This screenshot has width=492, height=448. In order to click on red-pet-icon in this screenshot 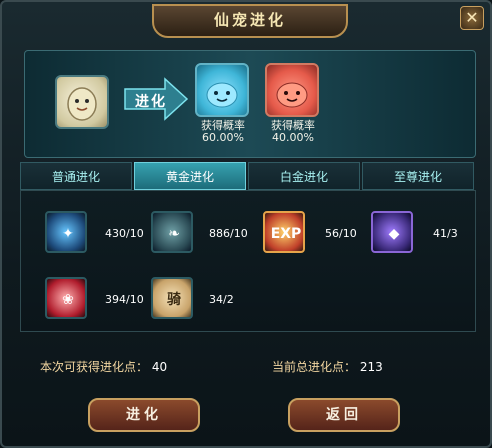, I will do `click(292, 95)`.